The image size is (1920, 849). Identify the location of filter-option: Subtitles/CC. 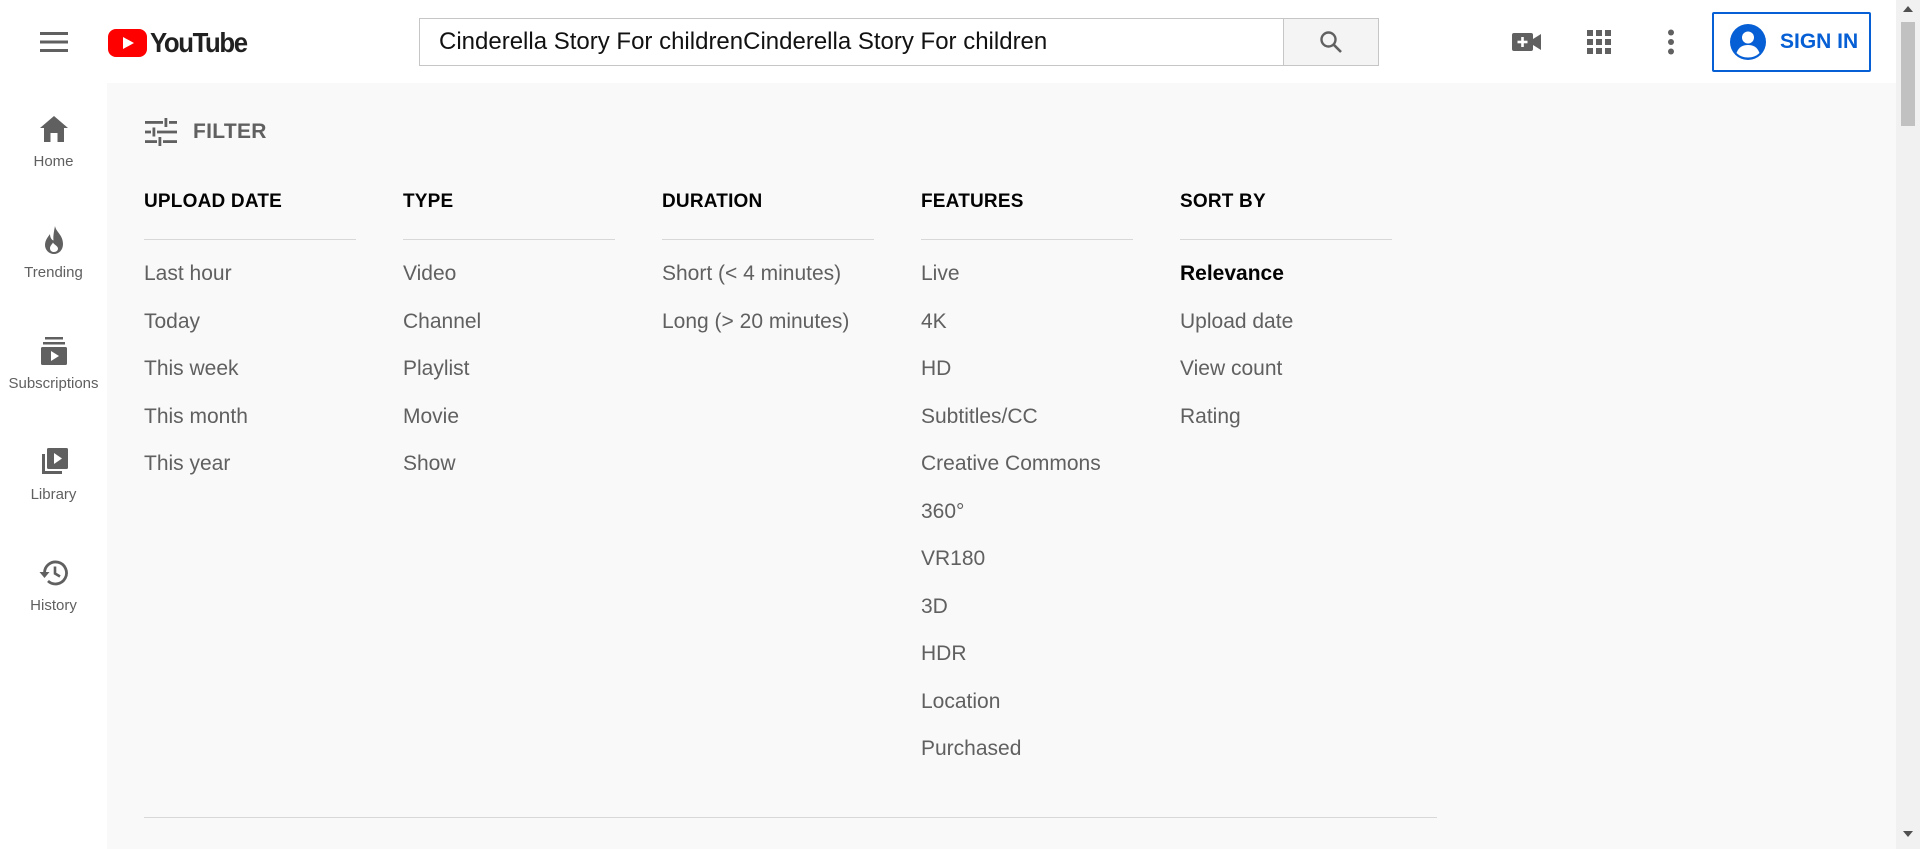
(1027, 429).